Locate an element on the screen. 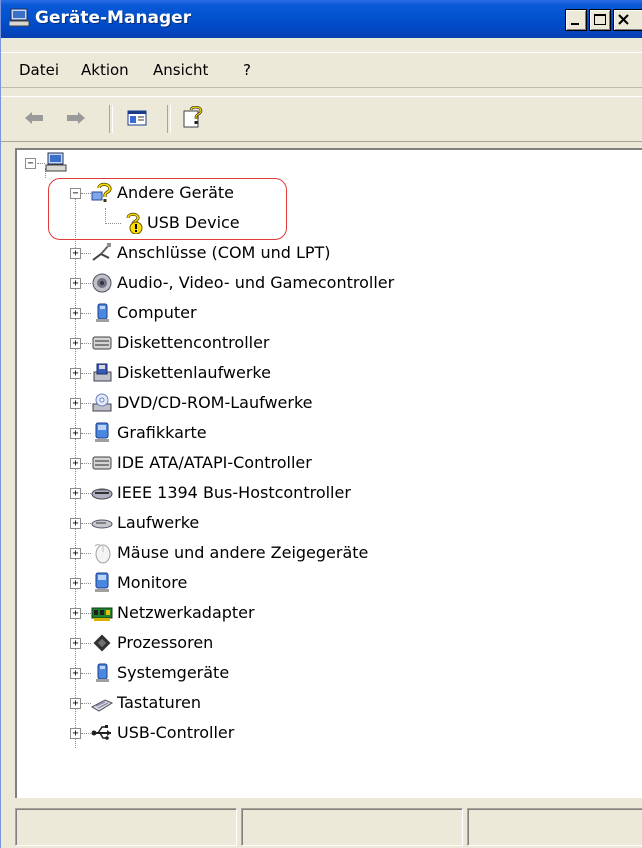 The width and height of the screenshot is (642, 848). tree-group-anschlusse-com-und-lpt: + Anschlüsse (COM und LPT) is located at coordinates (317, 253).